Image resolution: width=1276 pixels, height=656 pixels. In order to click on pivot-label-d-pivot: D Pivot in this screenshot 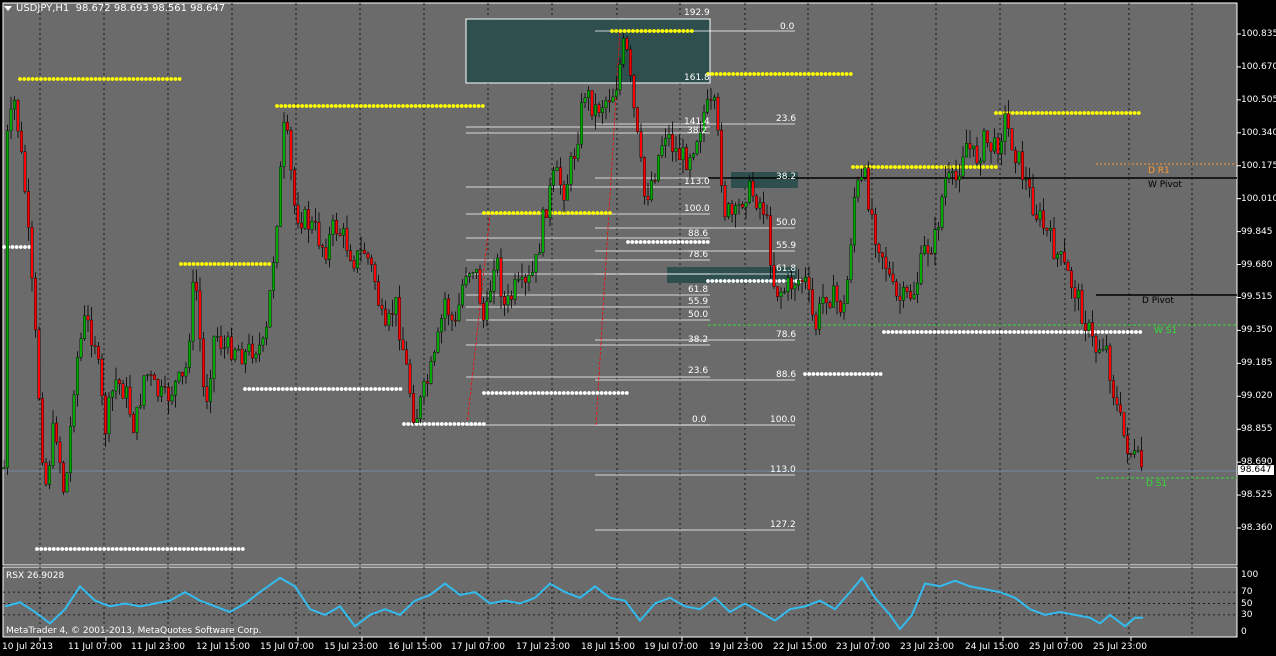, I will do `click(1158, 301)`.